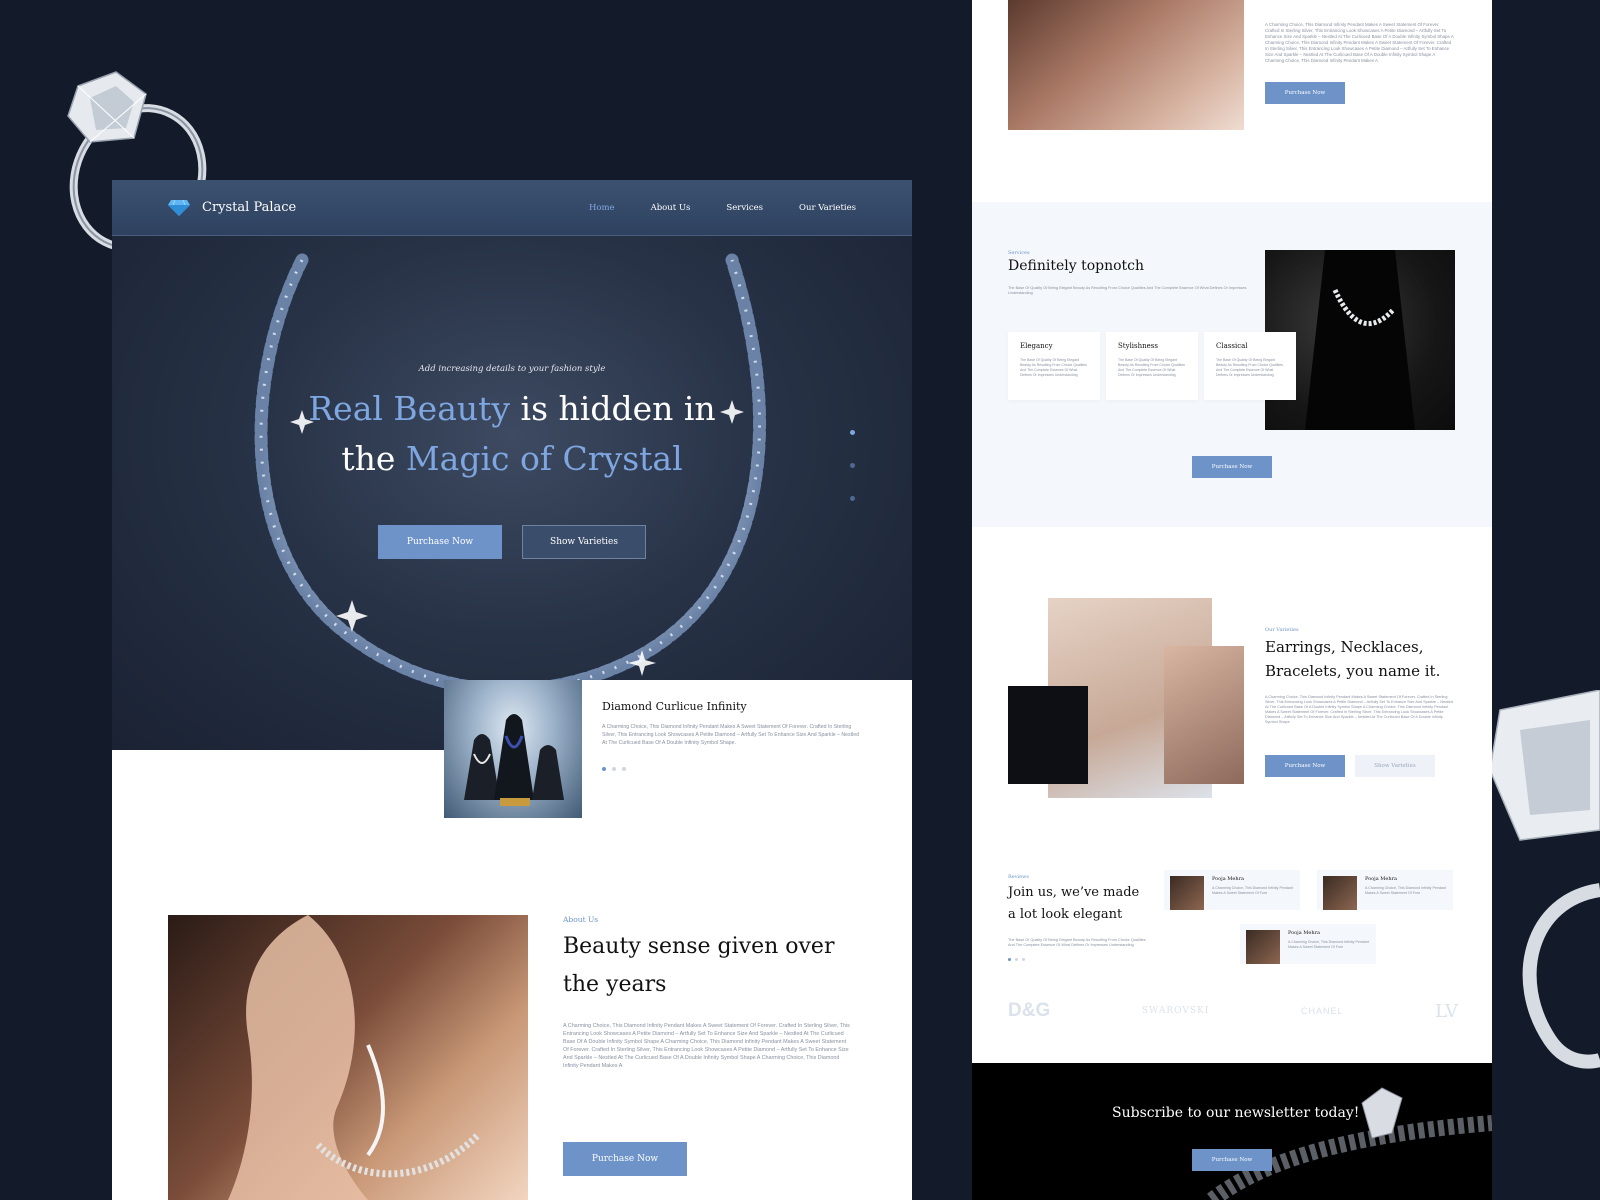 The width and height of the screenshot is (1600, 1200). I want to click on brand-logo-dg: D&G, so click(1029, 1010).